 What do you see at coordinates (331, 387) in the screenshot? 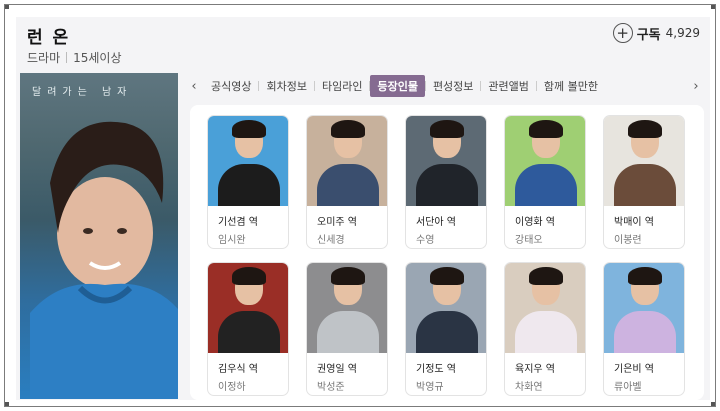
I see `actor-name: 박성준` at bounding box center [331, 387].